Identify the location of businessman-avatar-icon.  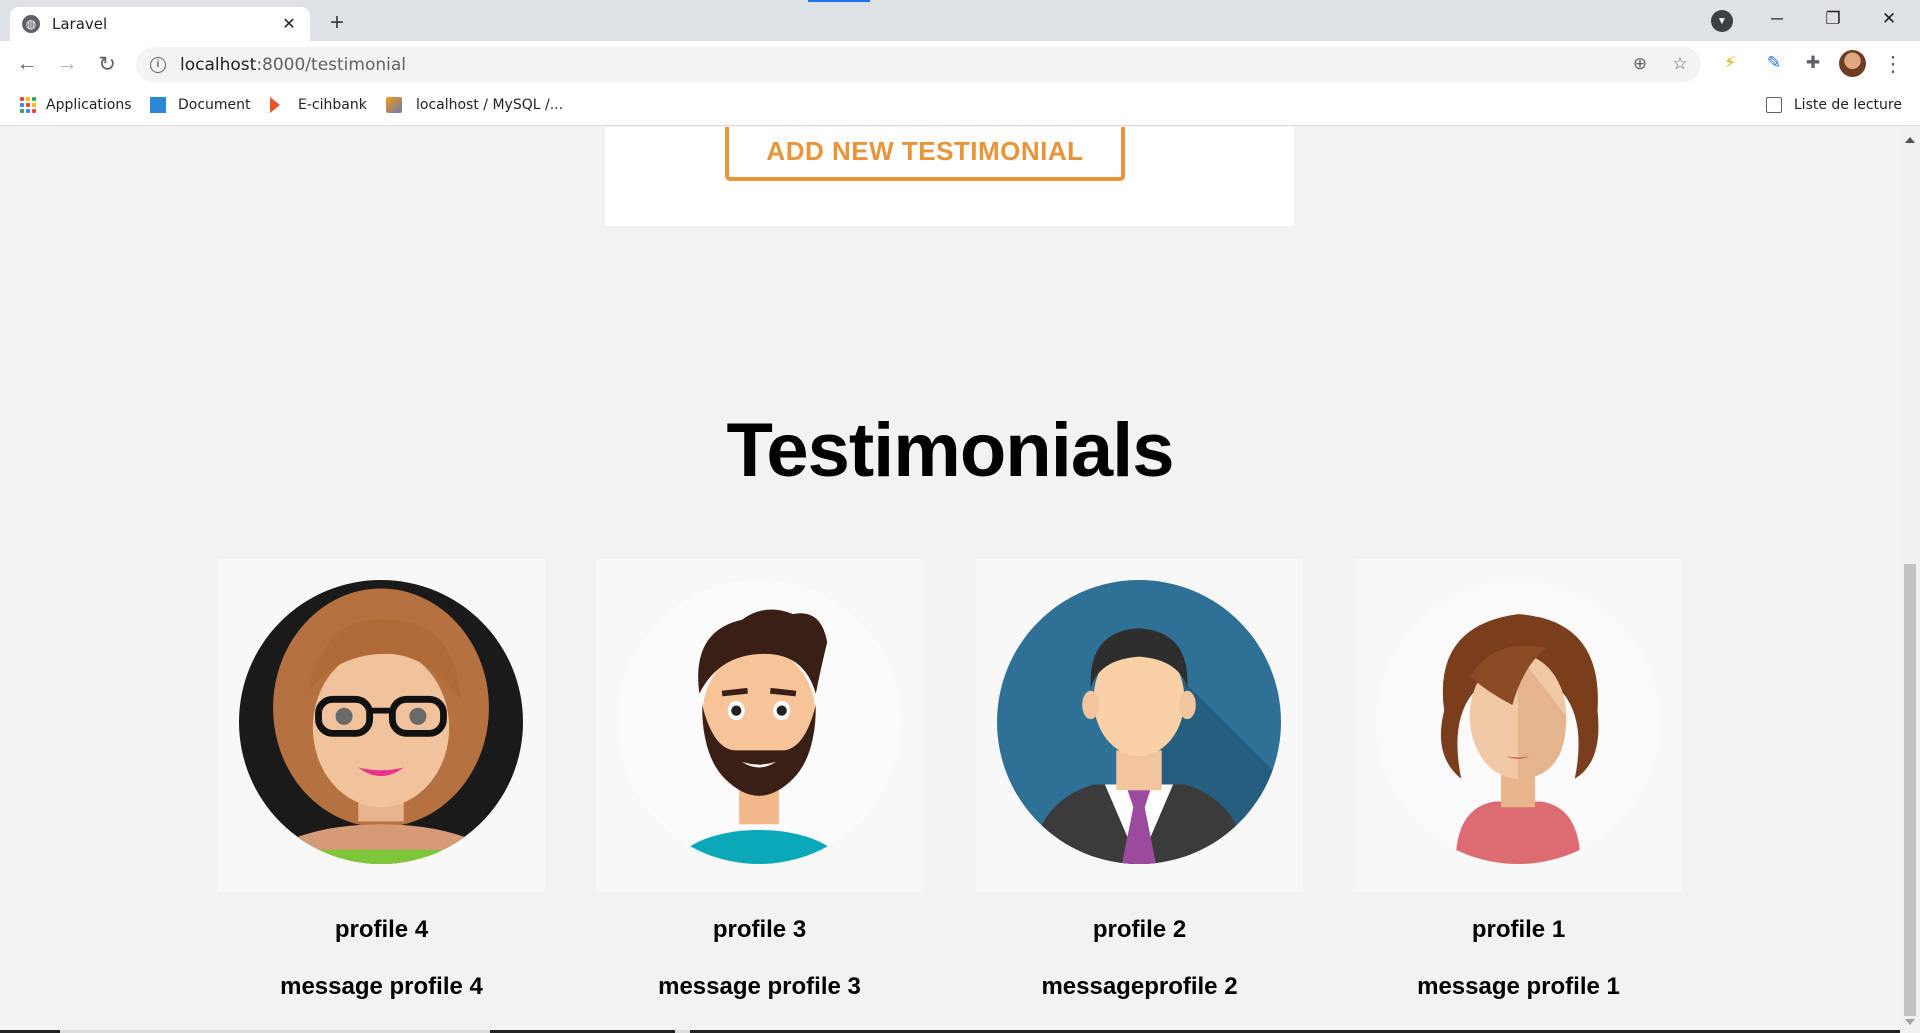
(1139, 722).